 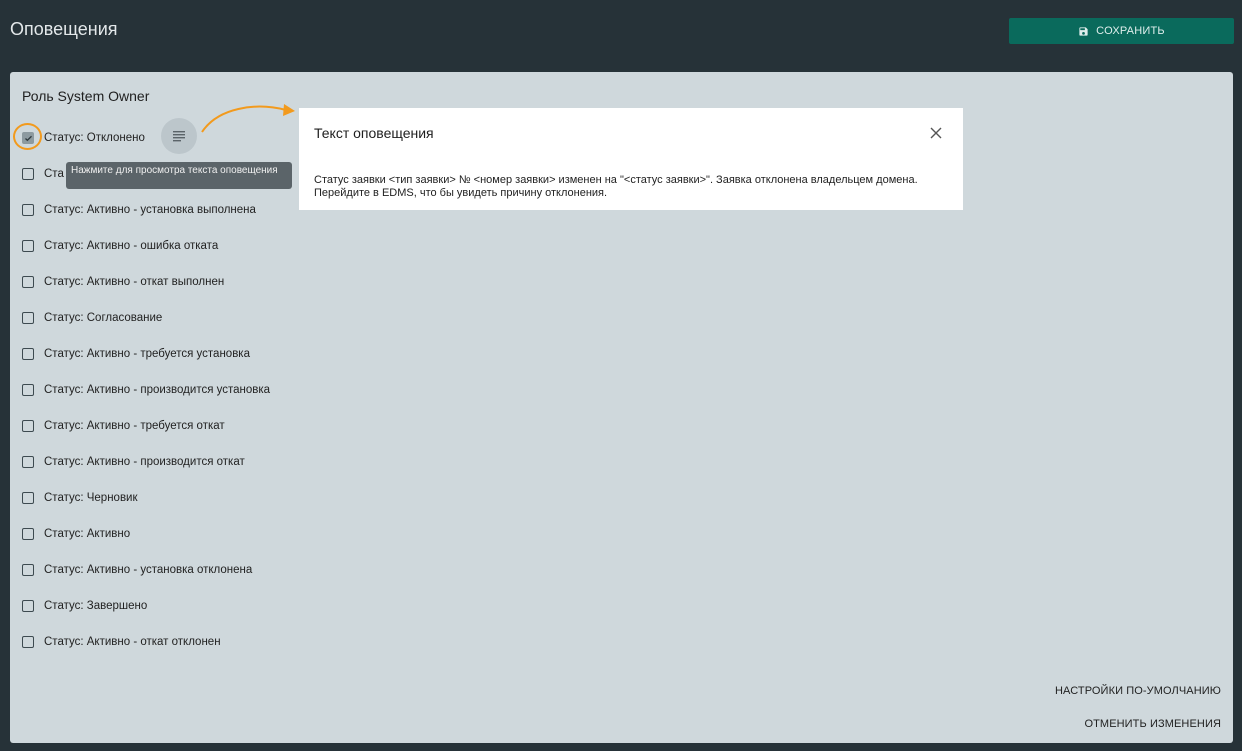 What do you see at coordinates (1138, 691) in the screenshot?
I see `reset-defaults-button: НАСТРОЙКИ ПО-УМОЛЧАНИЮ` at bounding box center [1138, 691].